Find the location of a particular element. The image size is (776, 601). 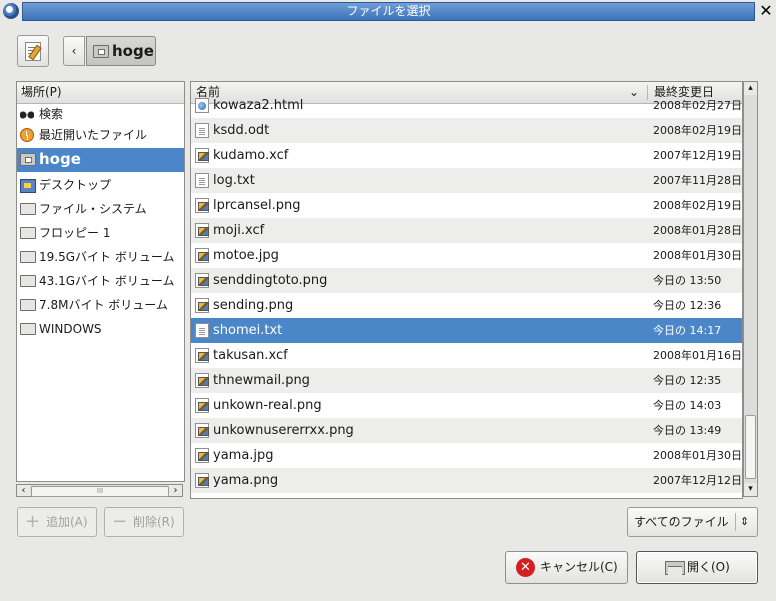

remove-bookmark-button: − 削除(R) is located at coordinates (144, 522).